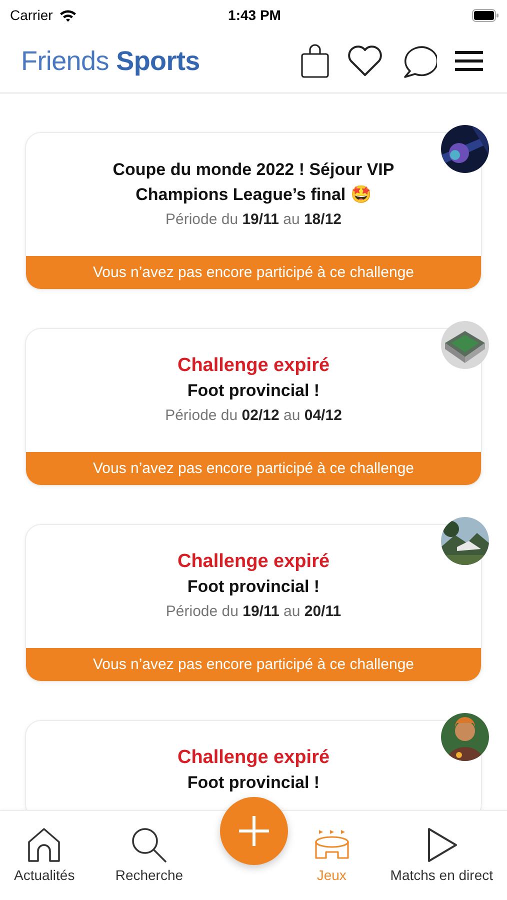  Describe the element at coordinates (469, 61) in the screenshot. I see `menu-icon` at that location.